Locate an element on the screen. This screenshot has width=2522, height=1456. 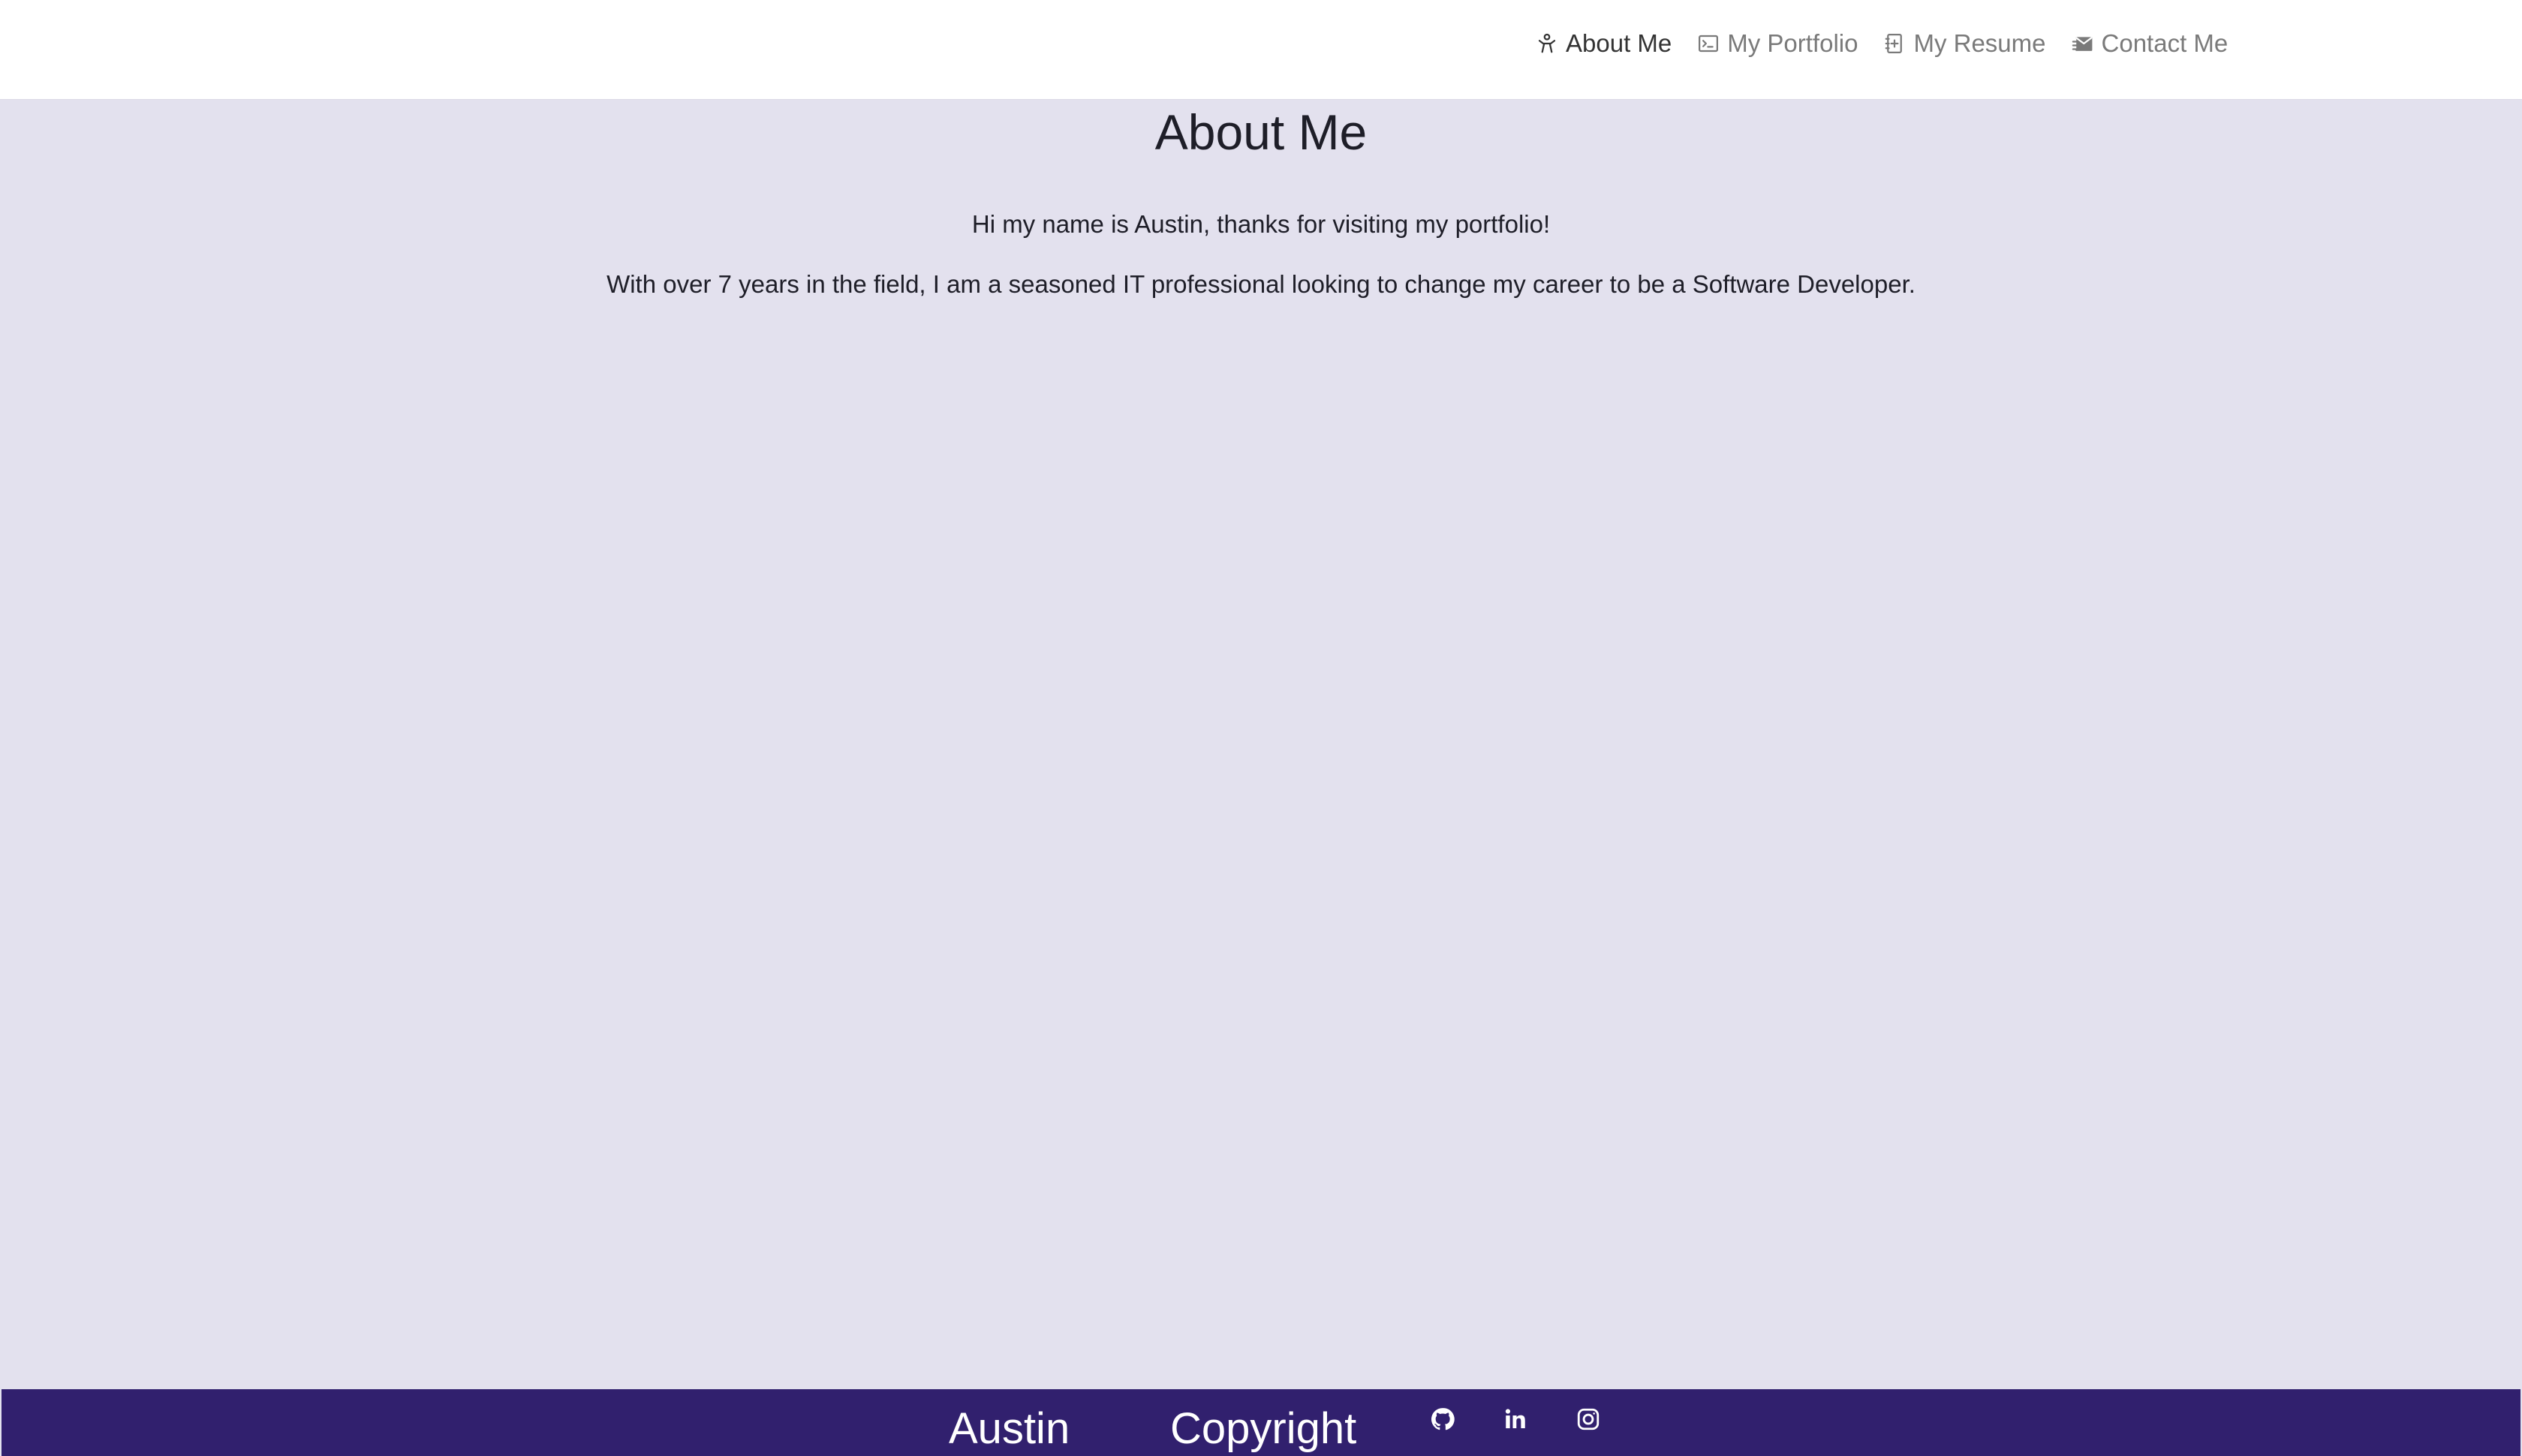
nav-item-about-me: About Me is located at coordinates (1604, 43).